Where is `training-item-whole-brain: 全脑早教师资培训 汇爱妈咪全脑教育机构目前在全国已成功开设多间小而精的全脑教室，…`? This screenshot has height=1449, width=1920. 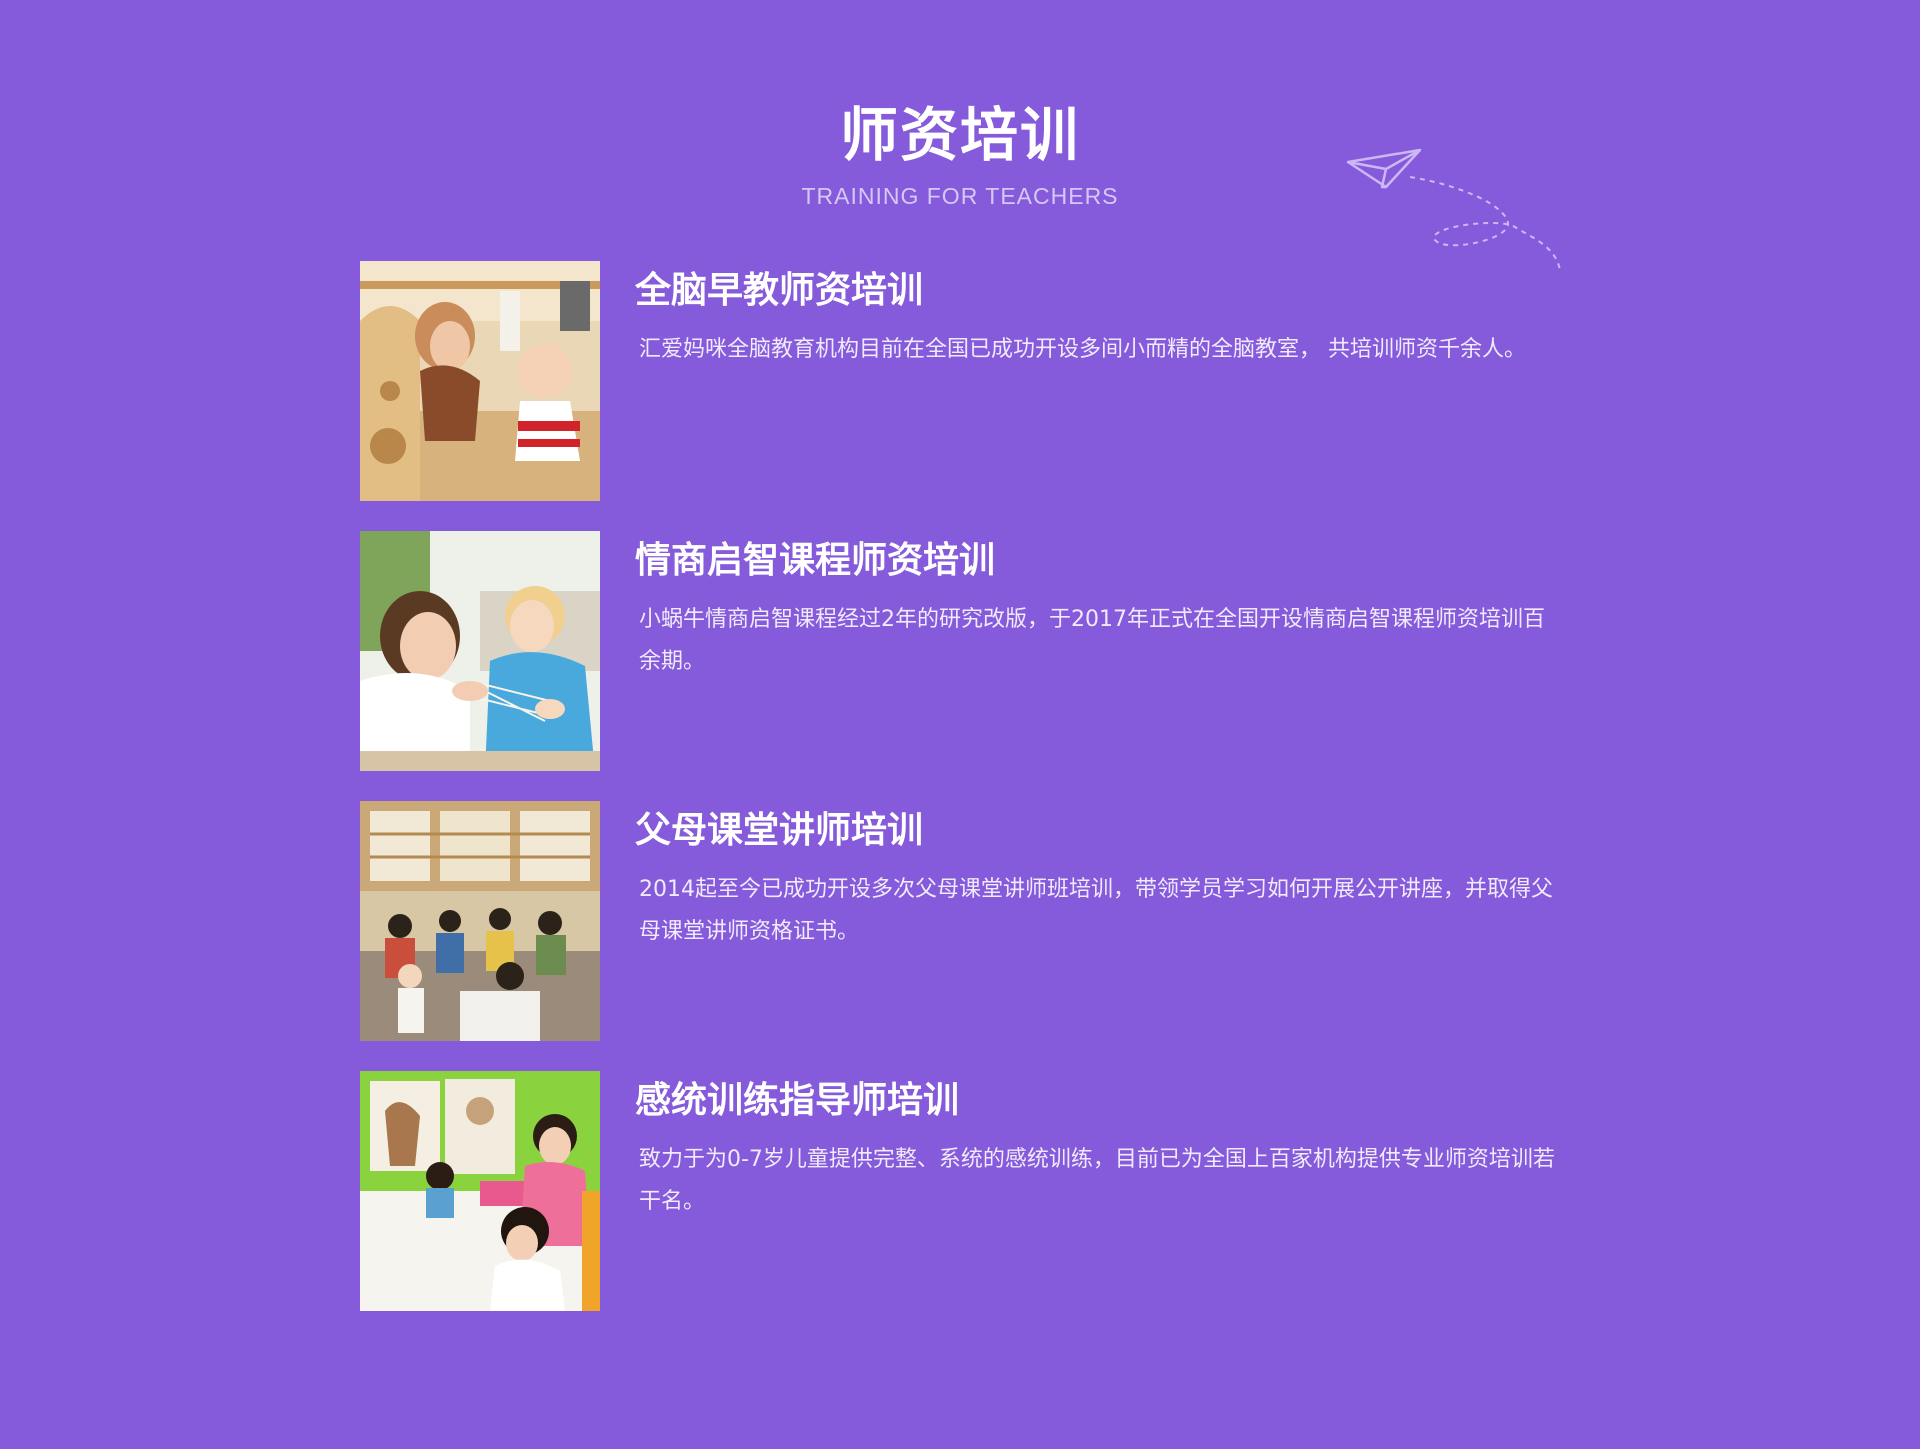
training-item-whole-brain: 全脑早教师资培训 汇爱妈咪全脑教育机构目前在全国已成功开设多间小而精的全脑教室，… is located at coordinates (960, 381).